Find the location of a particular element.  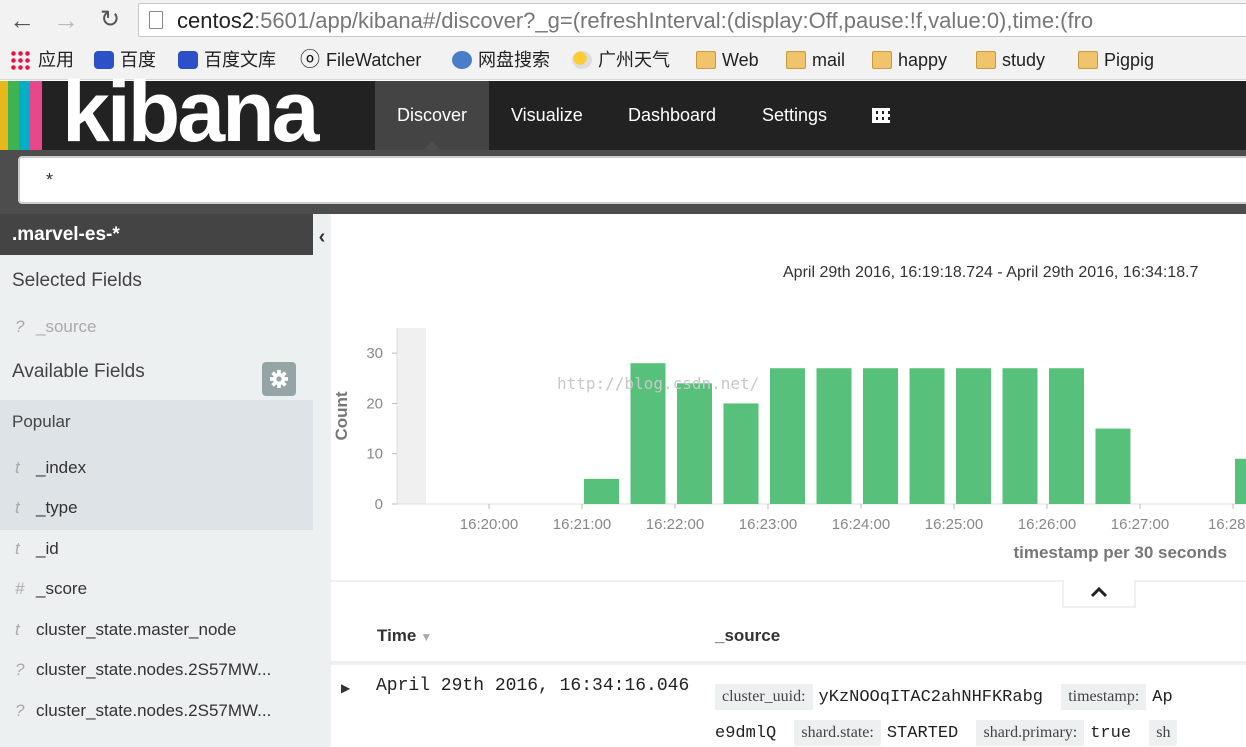

source-value: Ap is located at coordinates (1162, 697).